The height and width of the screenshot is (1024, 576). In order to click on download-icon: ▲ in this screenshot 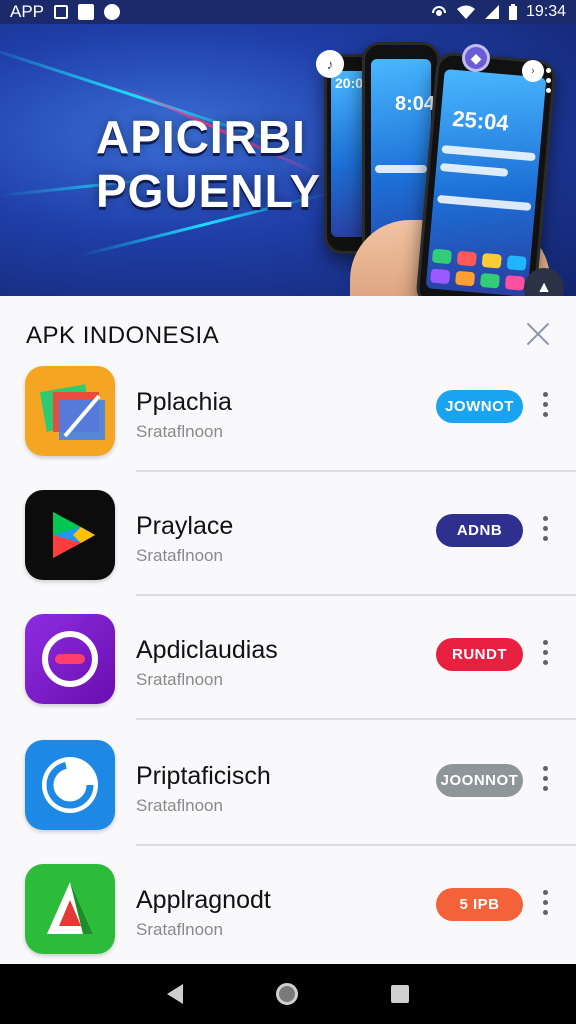, I will do `click(544, 282)`.